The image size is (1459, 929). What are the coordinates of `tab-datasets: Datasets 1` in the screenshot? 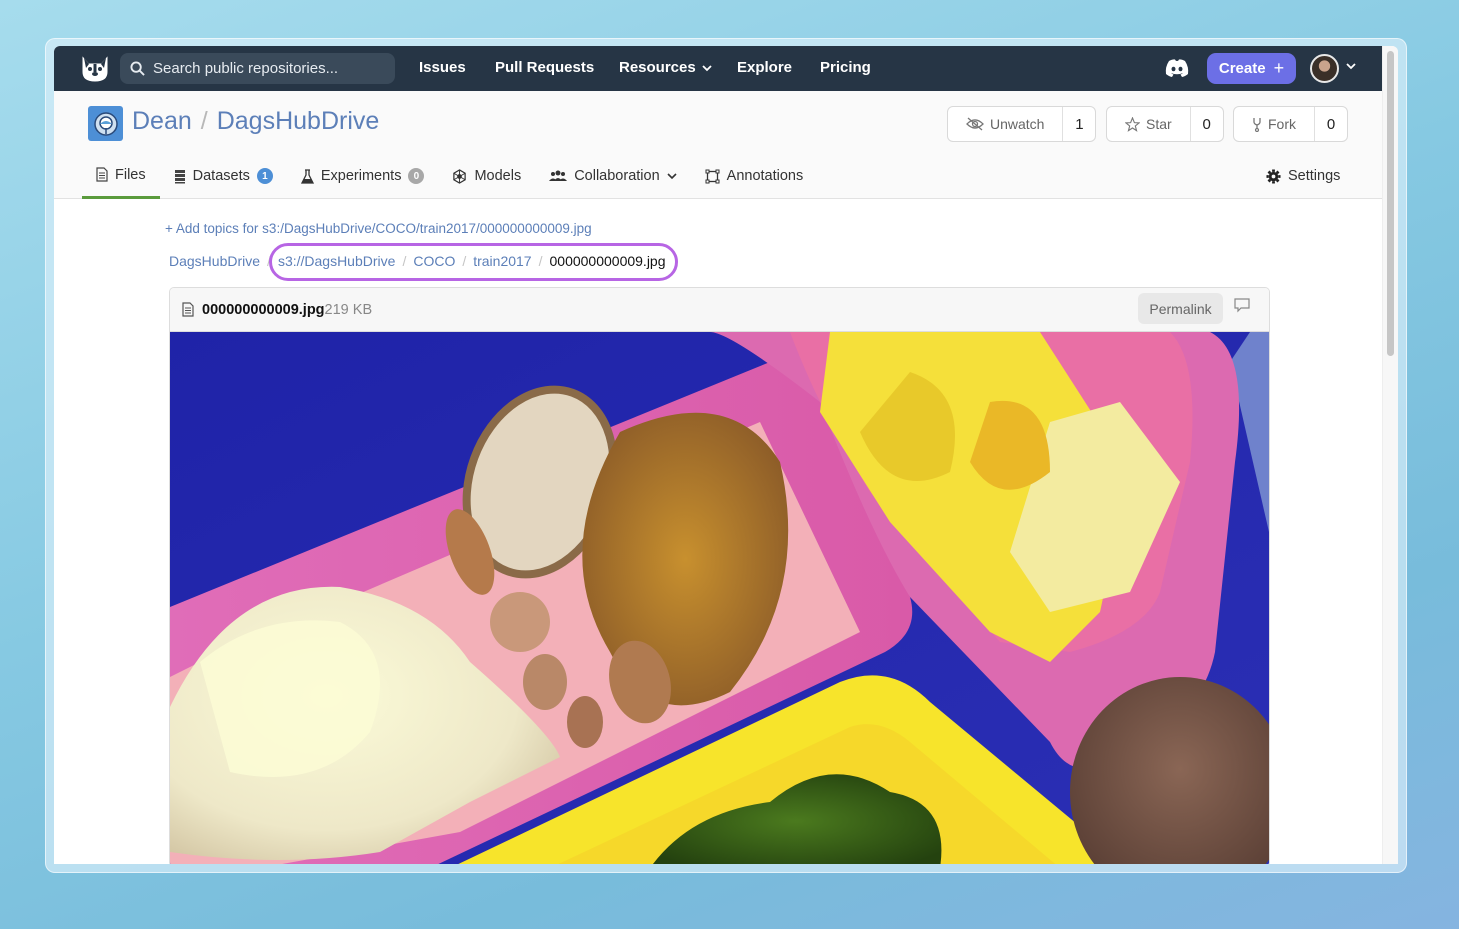 It's located at (223, 176).